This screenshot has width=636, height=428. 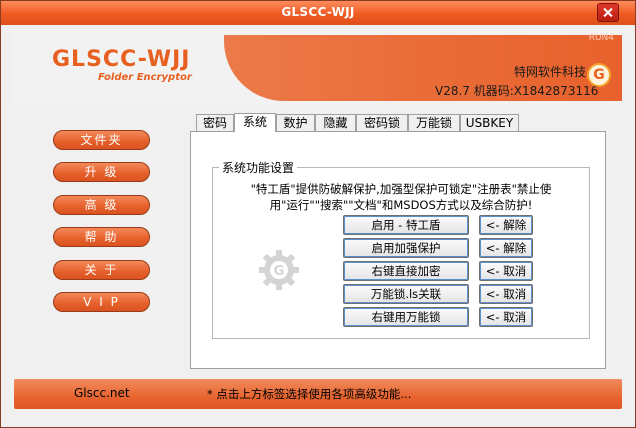 I want to click on cancel-context-menu-universal-lock-button: <- 取消, so click(x=506, y=317).